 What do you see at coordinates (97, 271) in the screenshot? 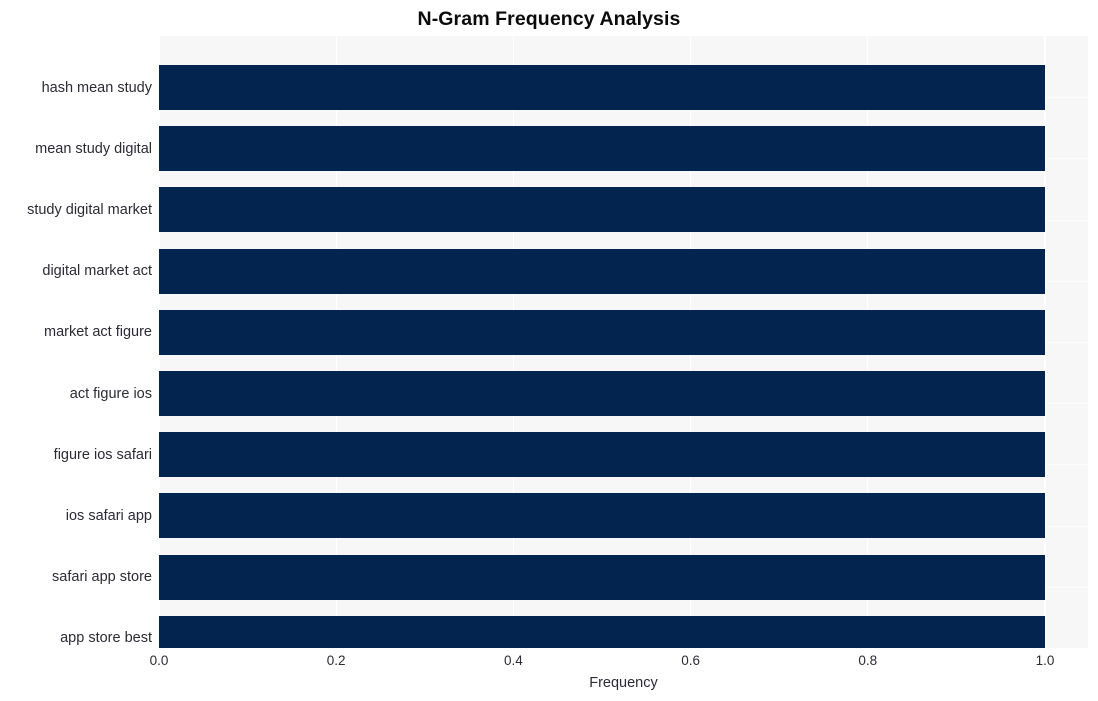
I see `y-axis-tick-label: digital market act` at bounding box center [97, 271].